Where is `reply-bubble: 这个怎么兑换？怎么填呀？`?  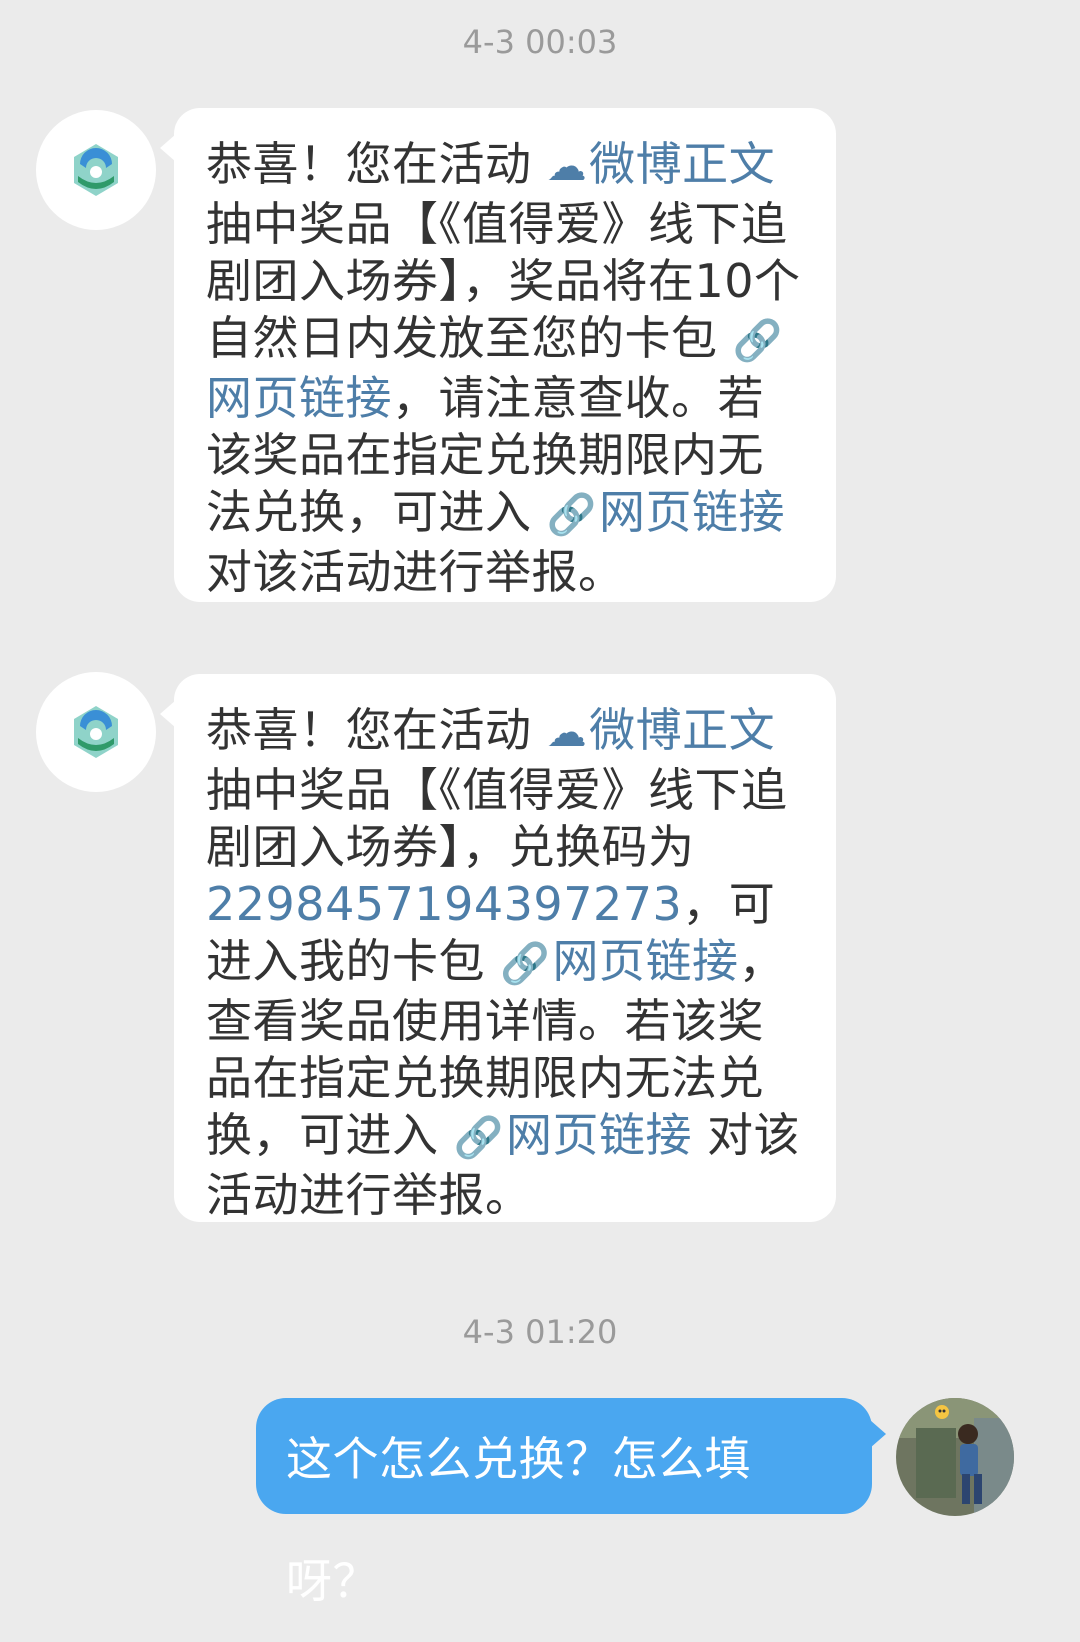 reply-bubble: 这个怎么兑换？怎么填呀？ is located at coordinates (571, 1503).